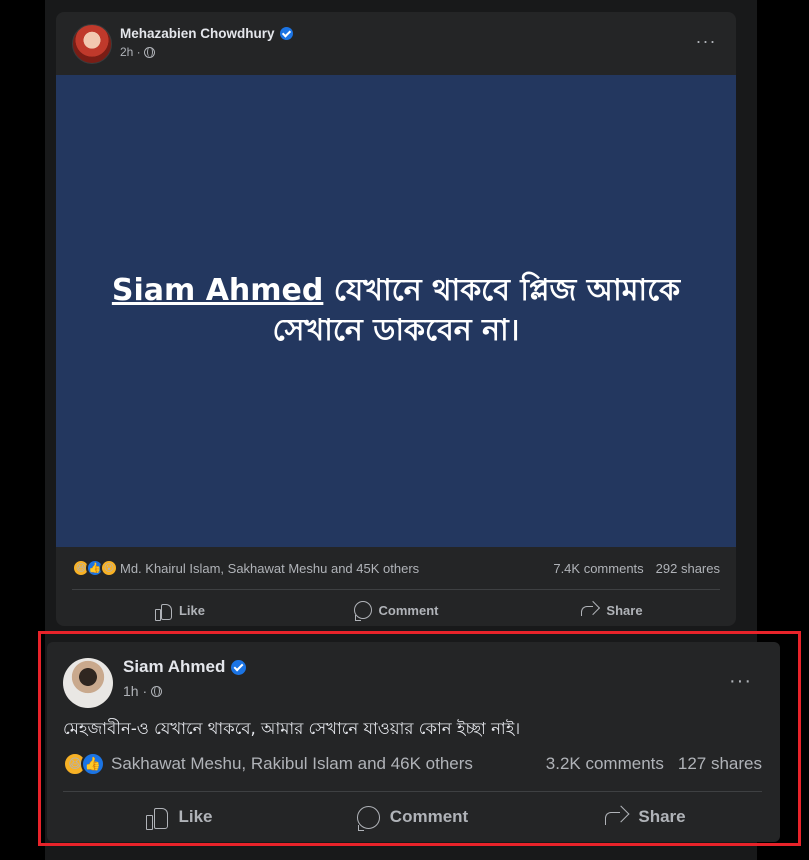 The image size is (809, 860). Describe the element at coordinates (197, 33) in the screenshot. I see `author-name-text: Mehazabien Chowdhury` at that location.